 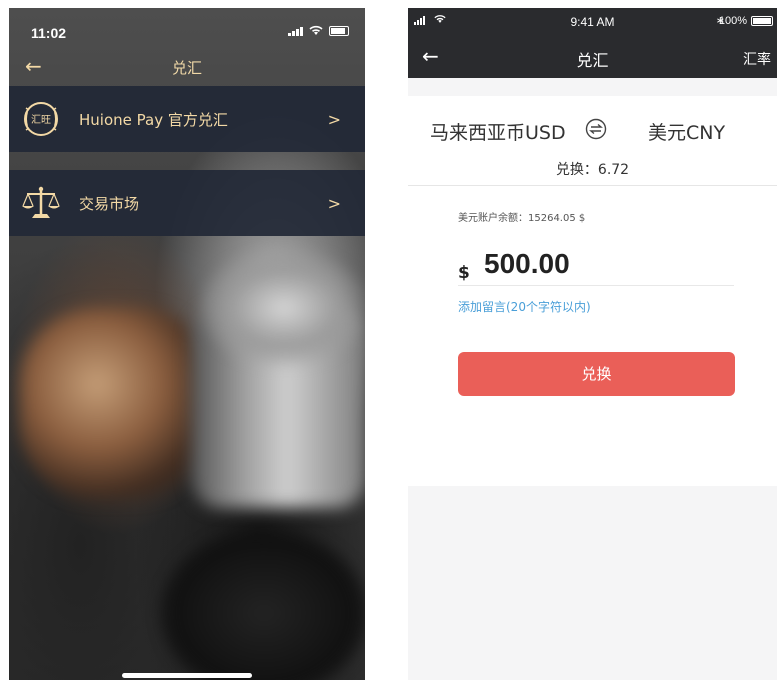 I want to click on scales-icon, so click(x=41, y=203).